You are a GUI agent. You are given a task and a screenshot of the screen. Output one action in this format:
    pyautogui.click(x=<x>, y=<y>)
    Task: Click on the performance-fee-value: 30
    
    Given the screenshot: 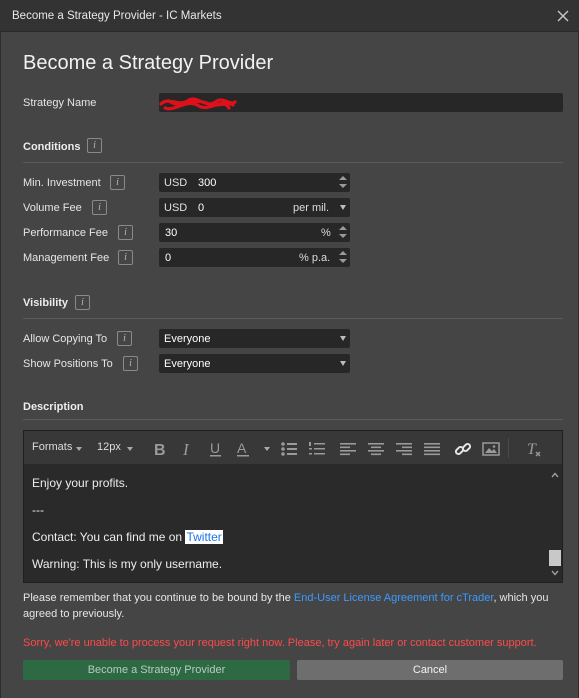 What is the action you would take?
    pyautogui.click(x=171, y=233)
    